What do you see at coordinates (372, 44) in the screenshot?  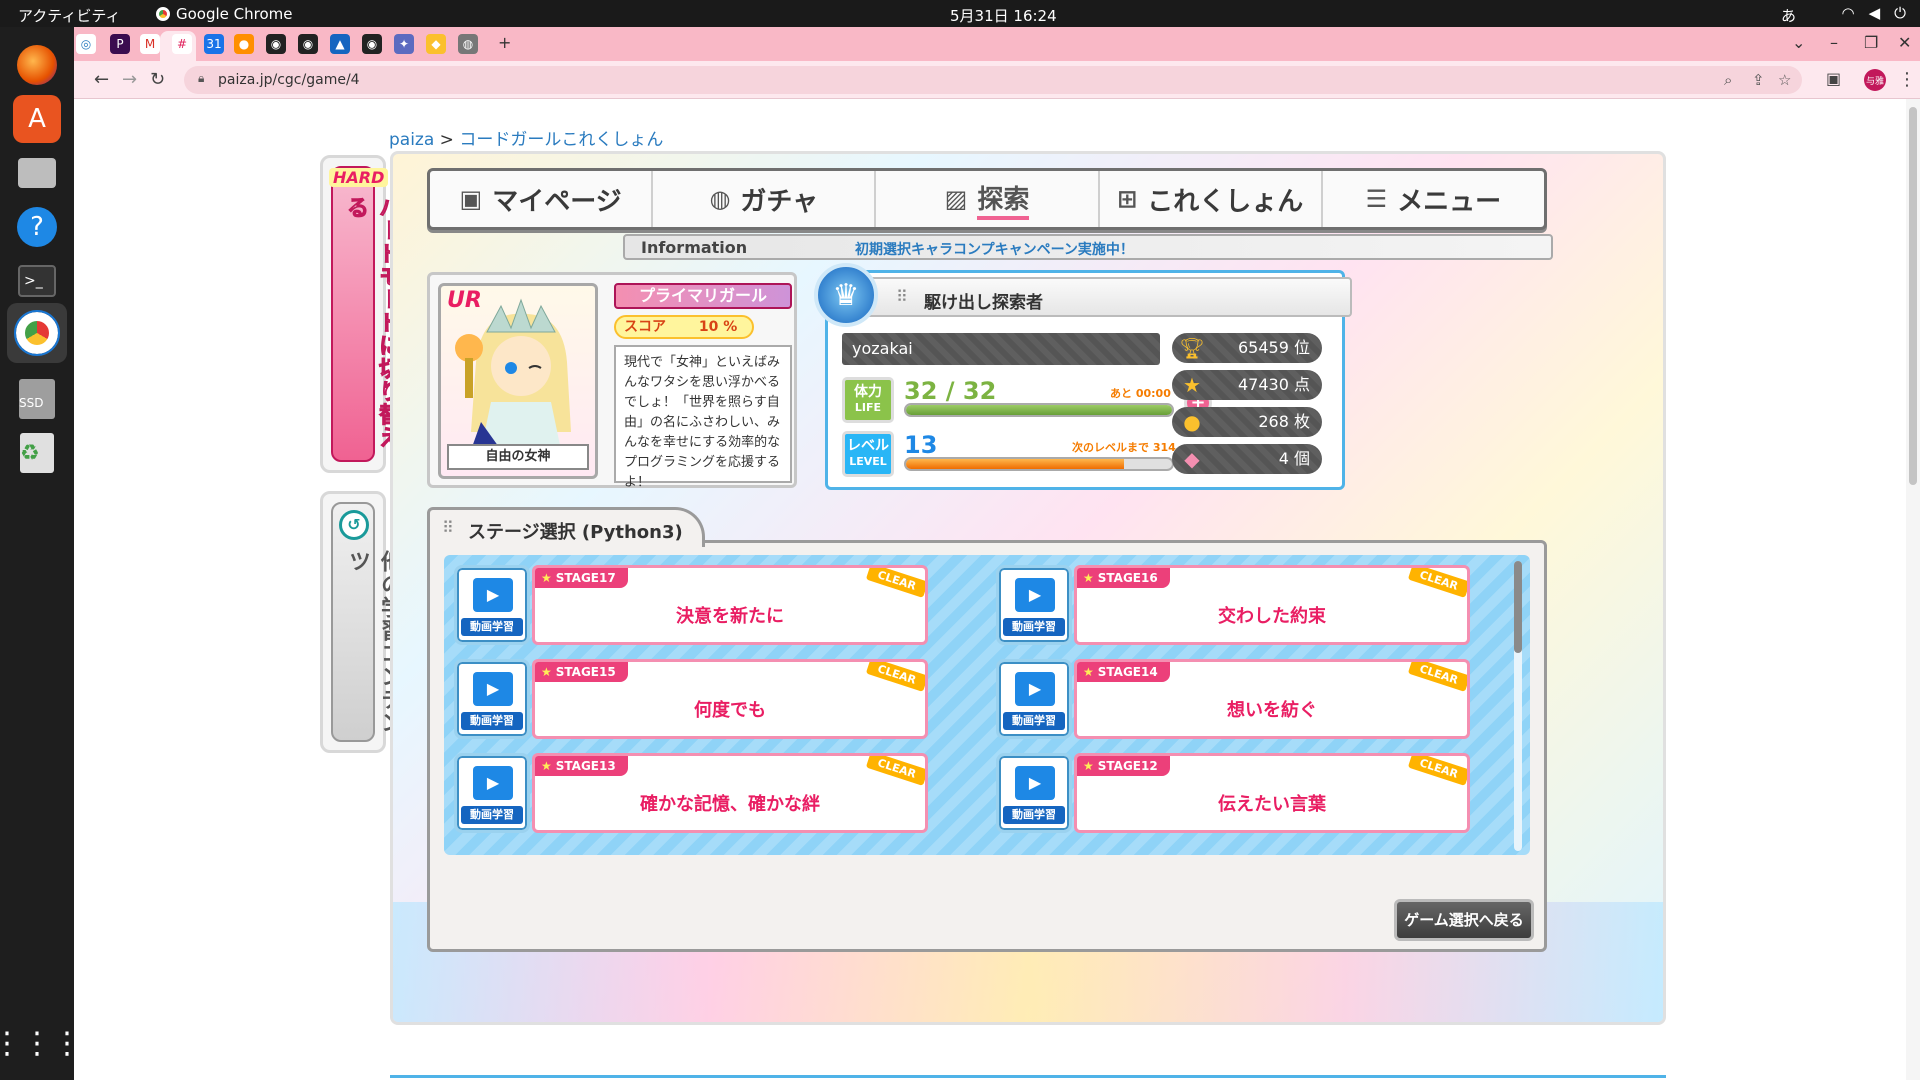 I see `github-tab-icon-3: ◉` at bounding box center [372, 44].